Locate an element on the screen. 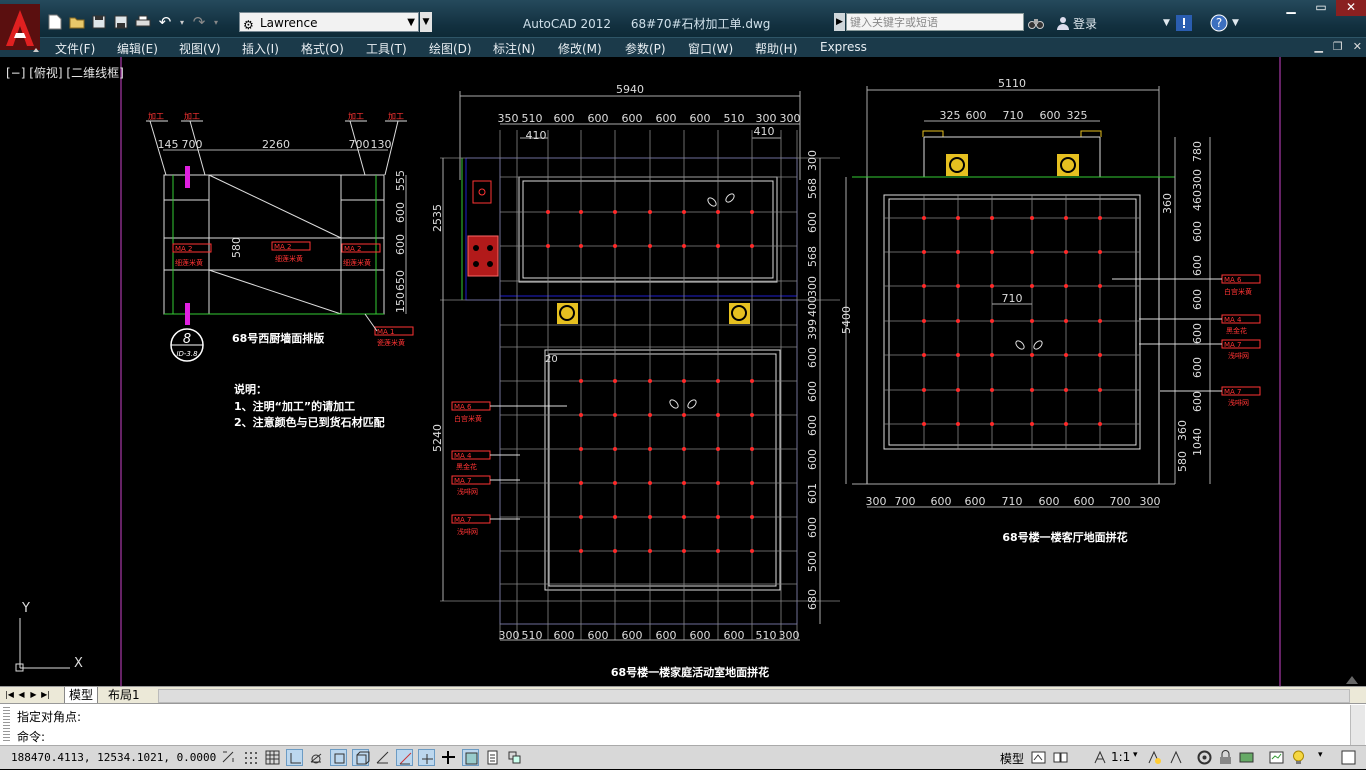  menu-modify: 修改(M) is located at coordinates (580, 48).